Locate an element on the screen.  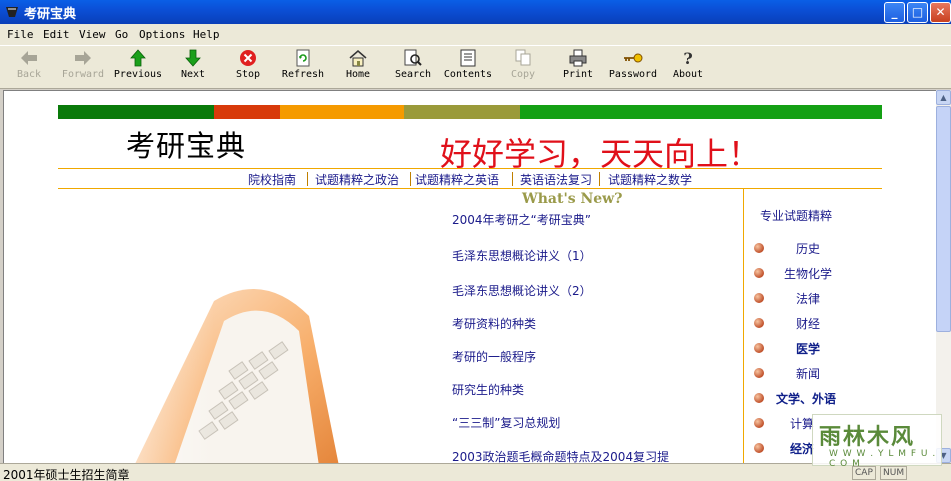
nav-bar: 院校指南 试题精粹之政治 试题精粹之英语 英语语法复习 试题精粹之数学 is located at coordinates (470, 179).